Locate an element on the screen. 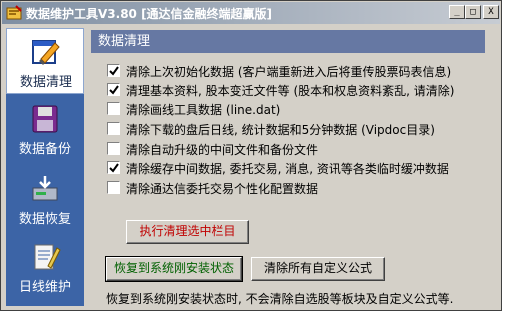 This screenshot has width=506, height=315. close-button: X is located at coordinates (491, 12).